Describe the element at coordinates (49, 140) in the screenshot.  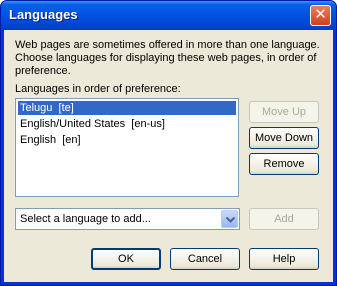
I see `language-item-en: English [en]` at that location.